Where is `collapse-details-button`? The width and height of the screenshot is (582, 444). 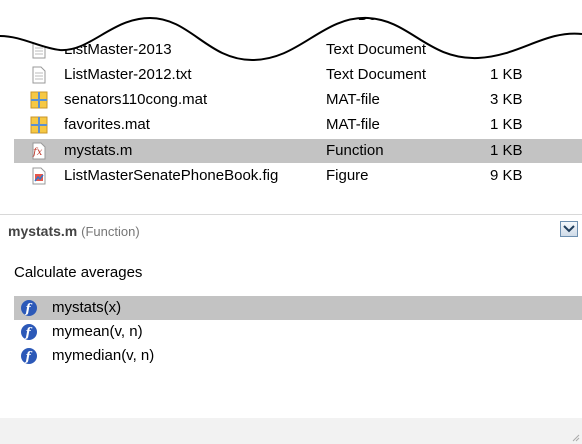
collapse-details-button is located at coordinates (569, 229).